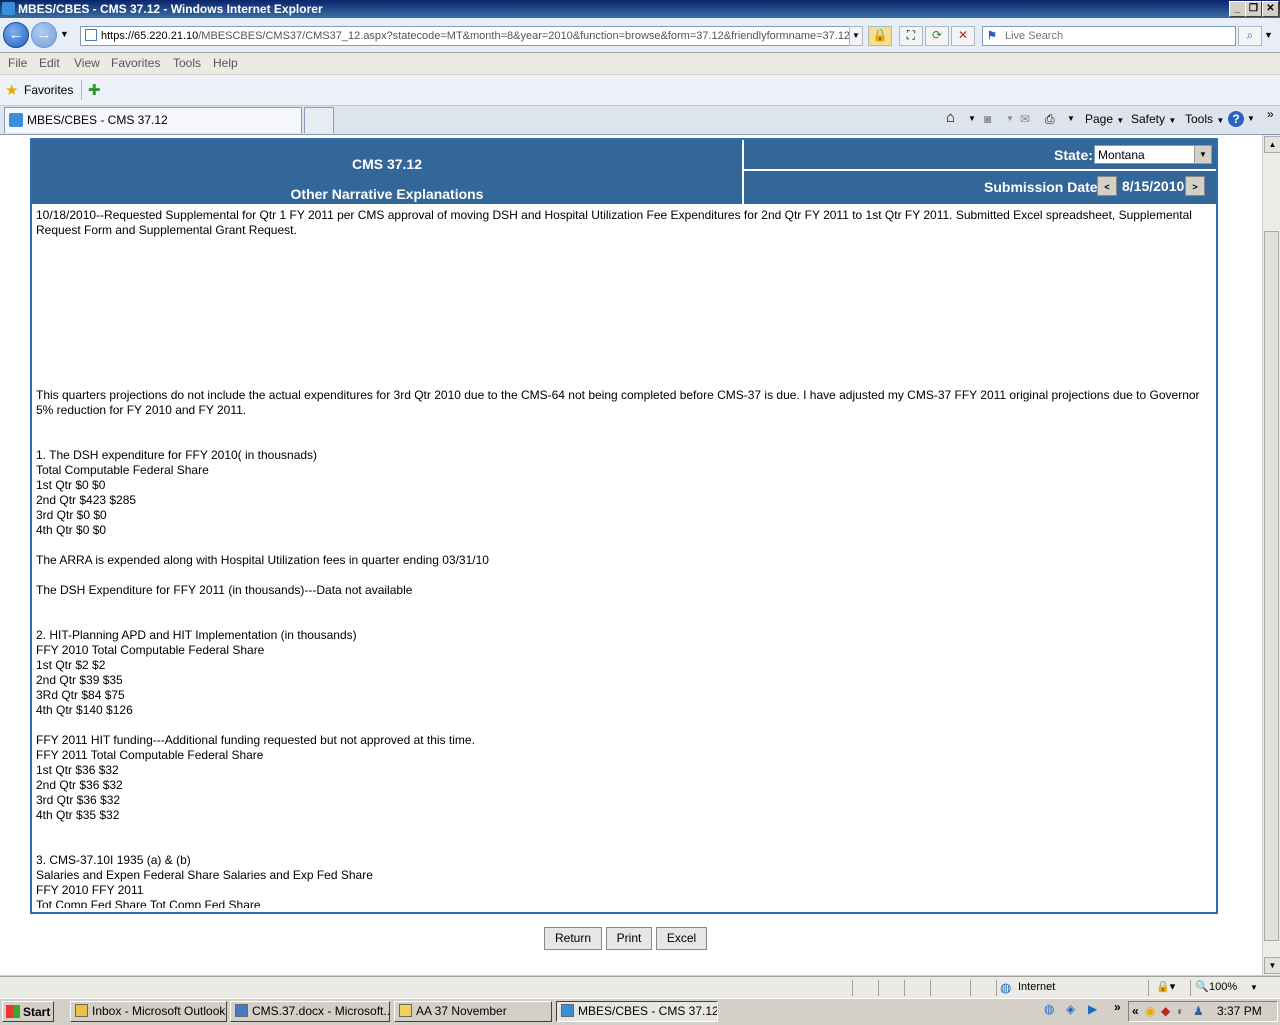 This screenshot has width=1280, height=1025. What do you see at coordinates (17, 63) in the screenshot?
I see `menu-file: File` at bounding box center [17, 63].